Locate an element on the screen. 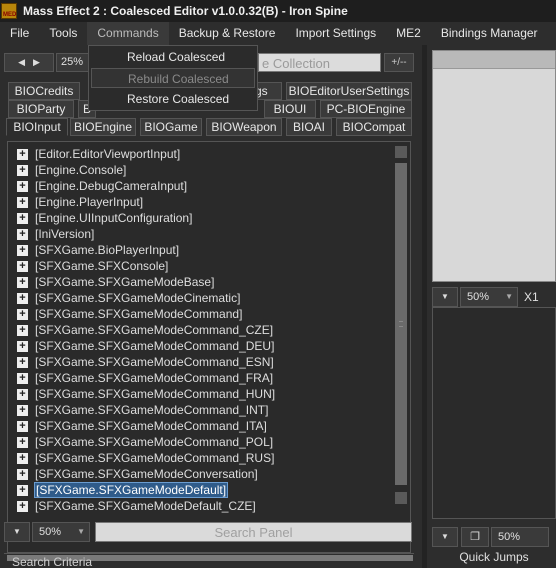  menu-me2: ME2 is located at coordinates (408, 33).